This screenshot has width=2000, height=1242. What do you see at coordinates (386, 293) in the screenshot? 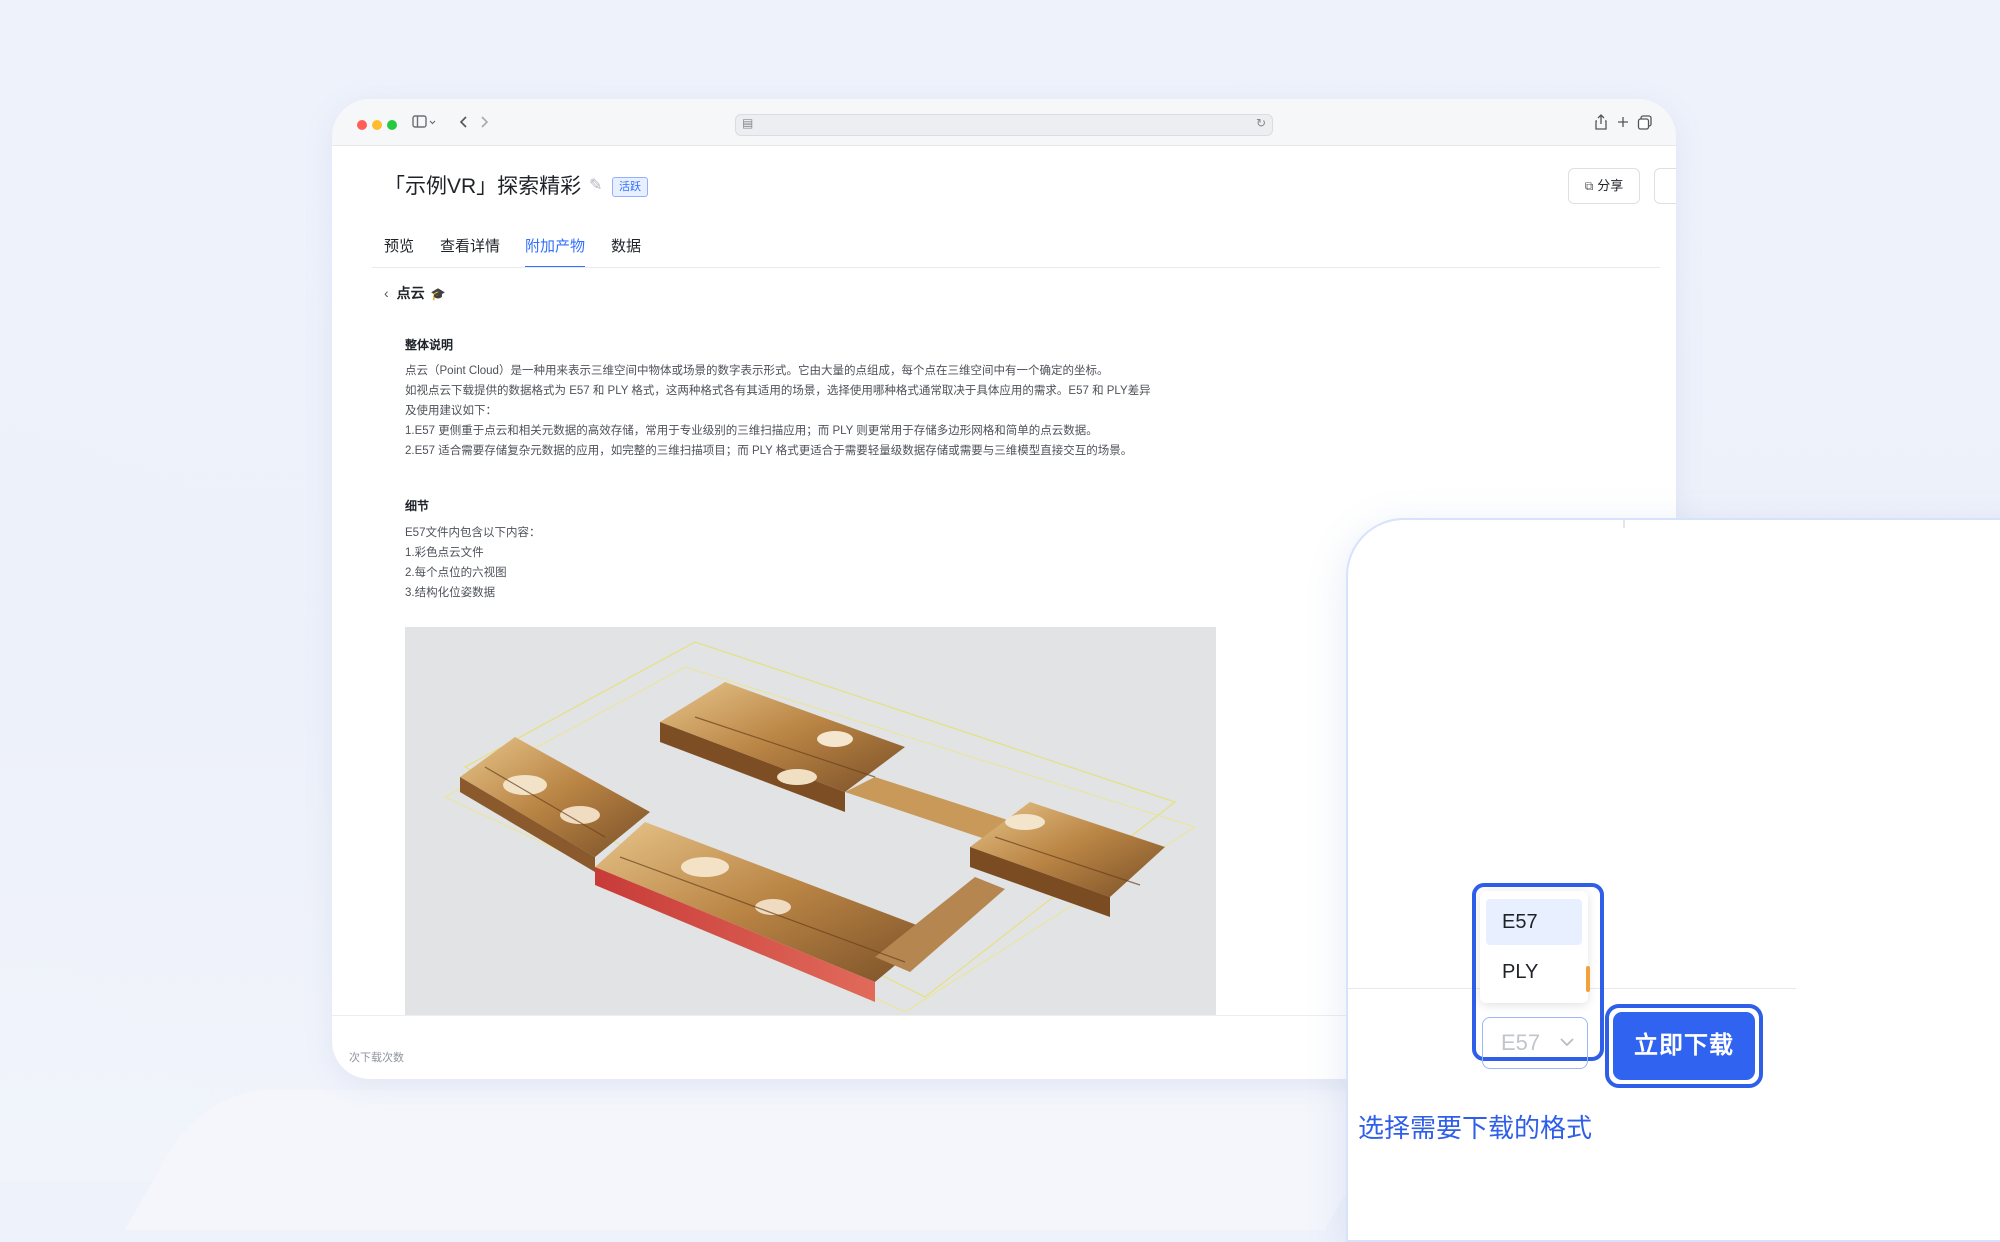
I see `back-chevron-icon: ‹` at bounding box center [386, 293].